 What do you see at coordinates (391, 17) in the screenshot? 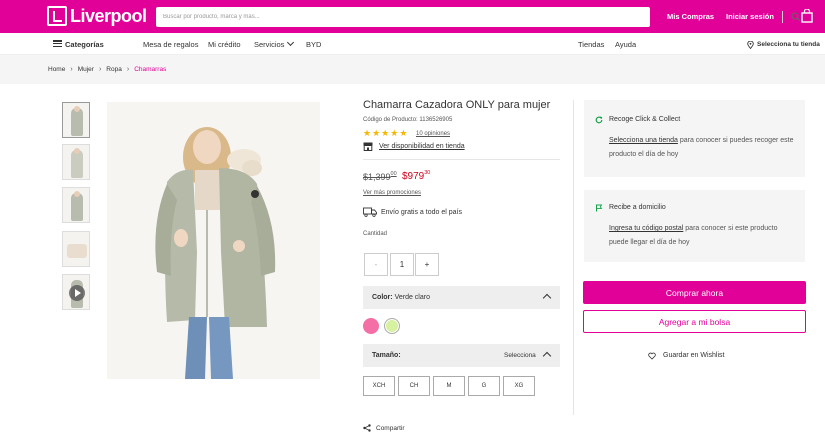
I see `search-input` at bounding box center [391, 17].